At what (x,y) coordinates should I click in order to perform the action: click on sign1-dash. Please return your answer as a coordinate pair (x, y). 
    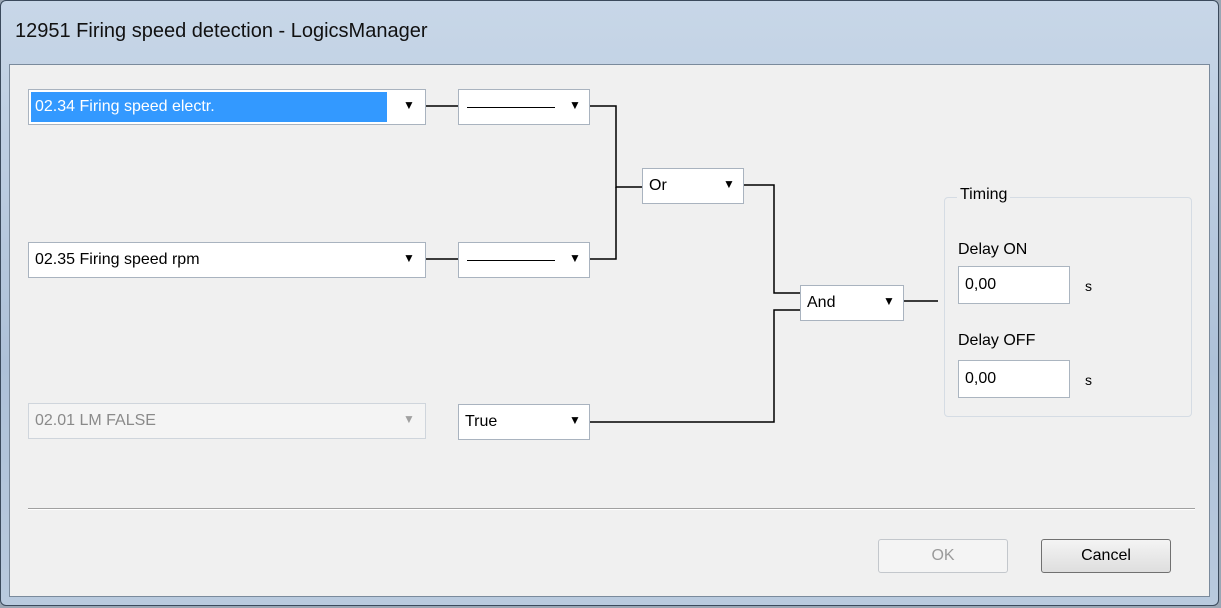
    Looking at the image, I should click on (511, 107).